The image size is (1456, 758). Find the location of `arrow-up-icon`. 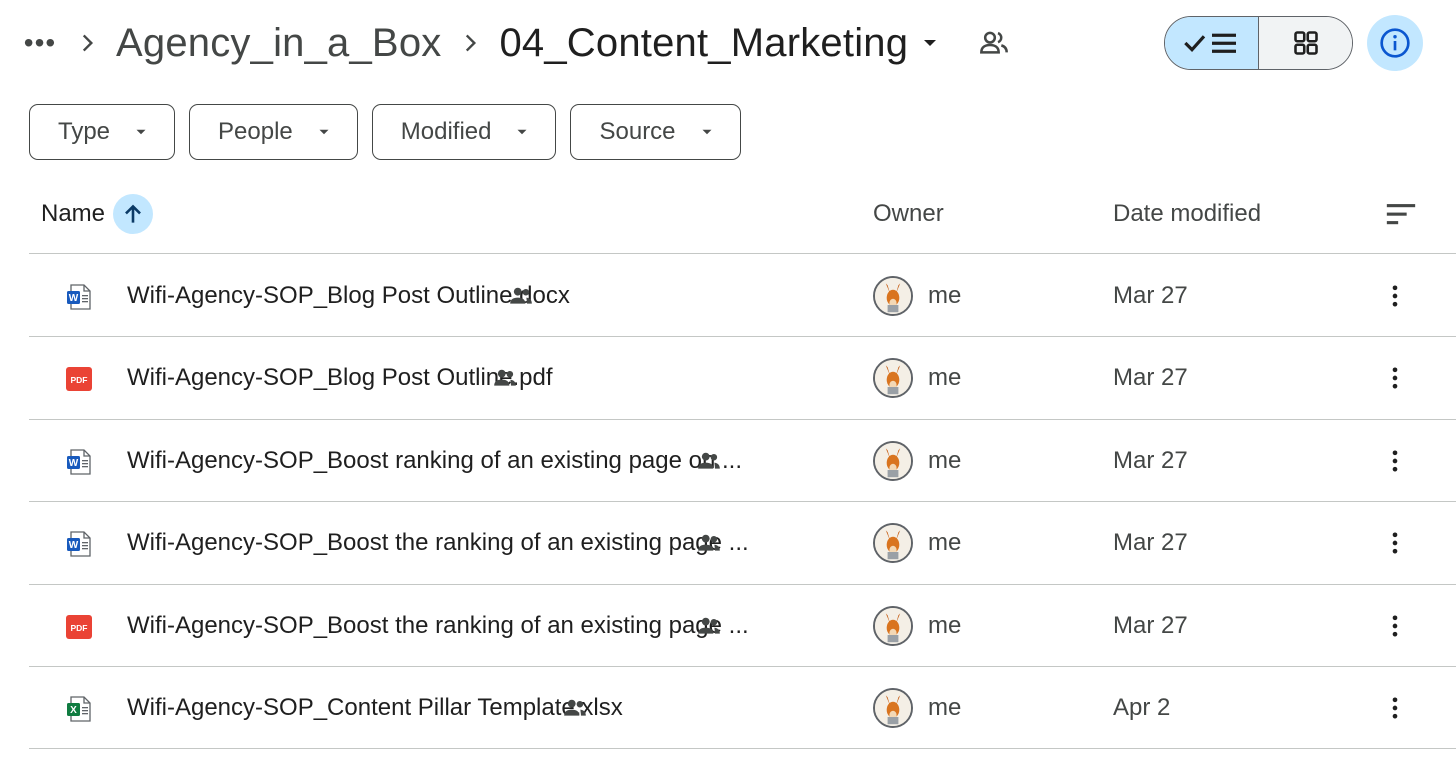

arrow-up-icon is located at coordinates (133, 213).